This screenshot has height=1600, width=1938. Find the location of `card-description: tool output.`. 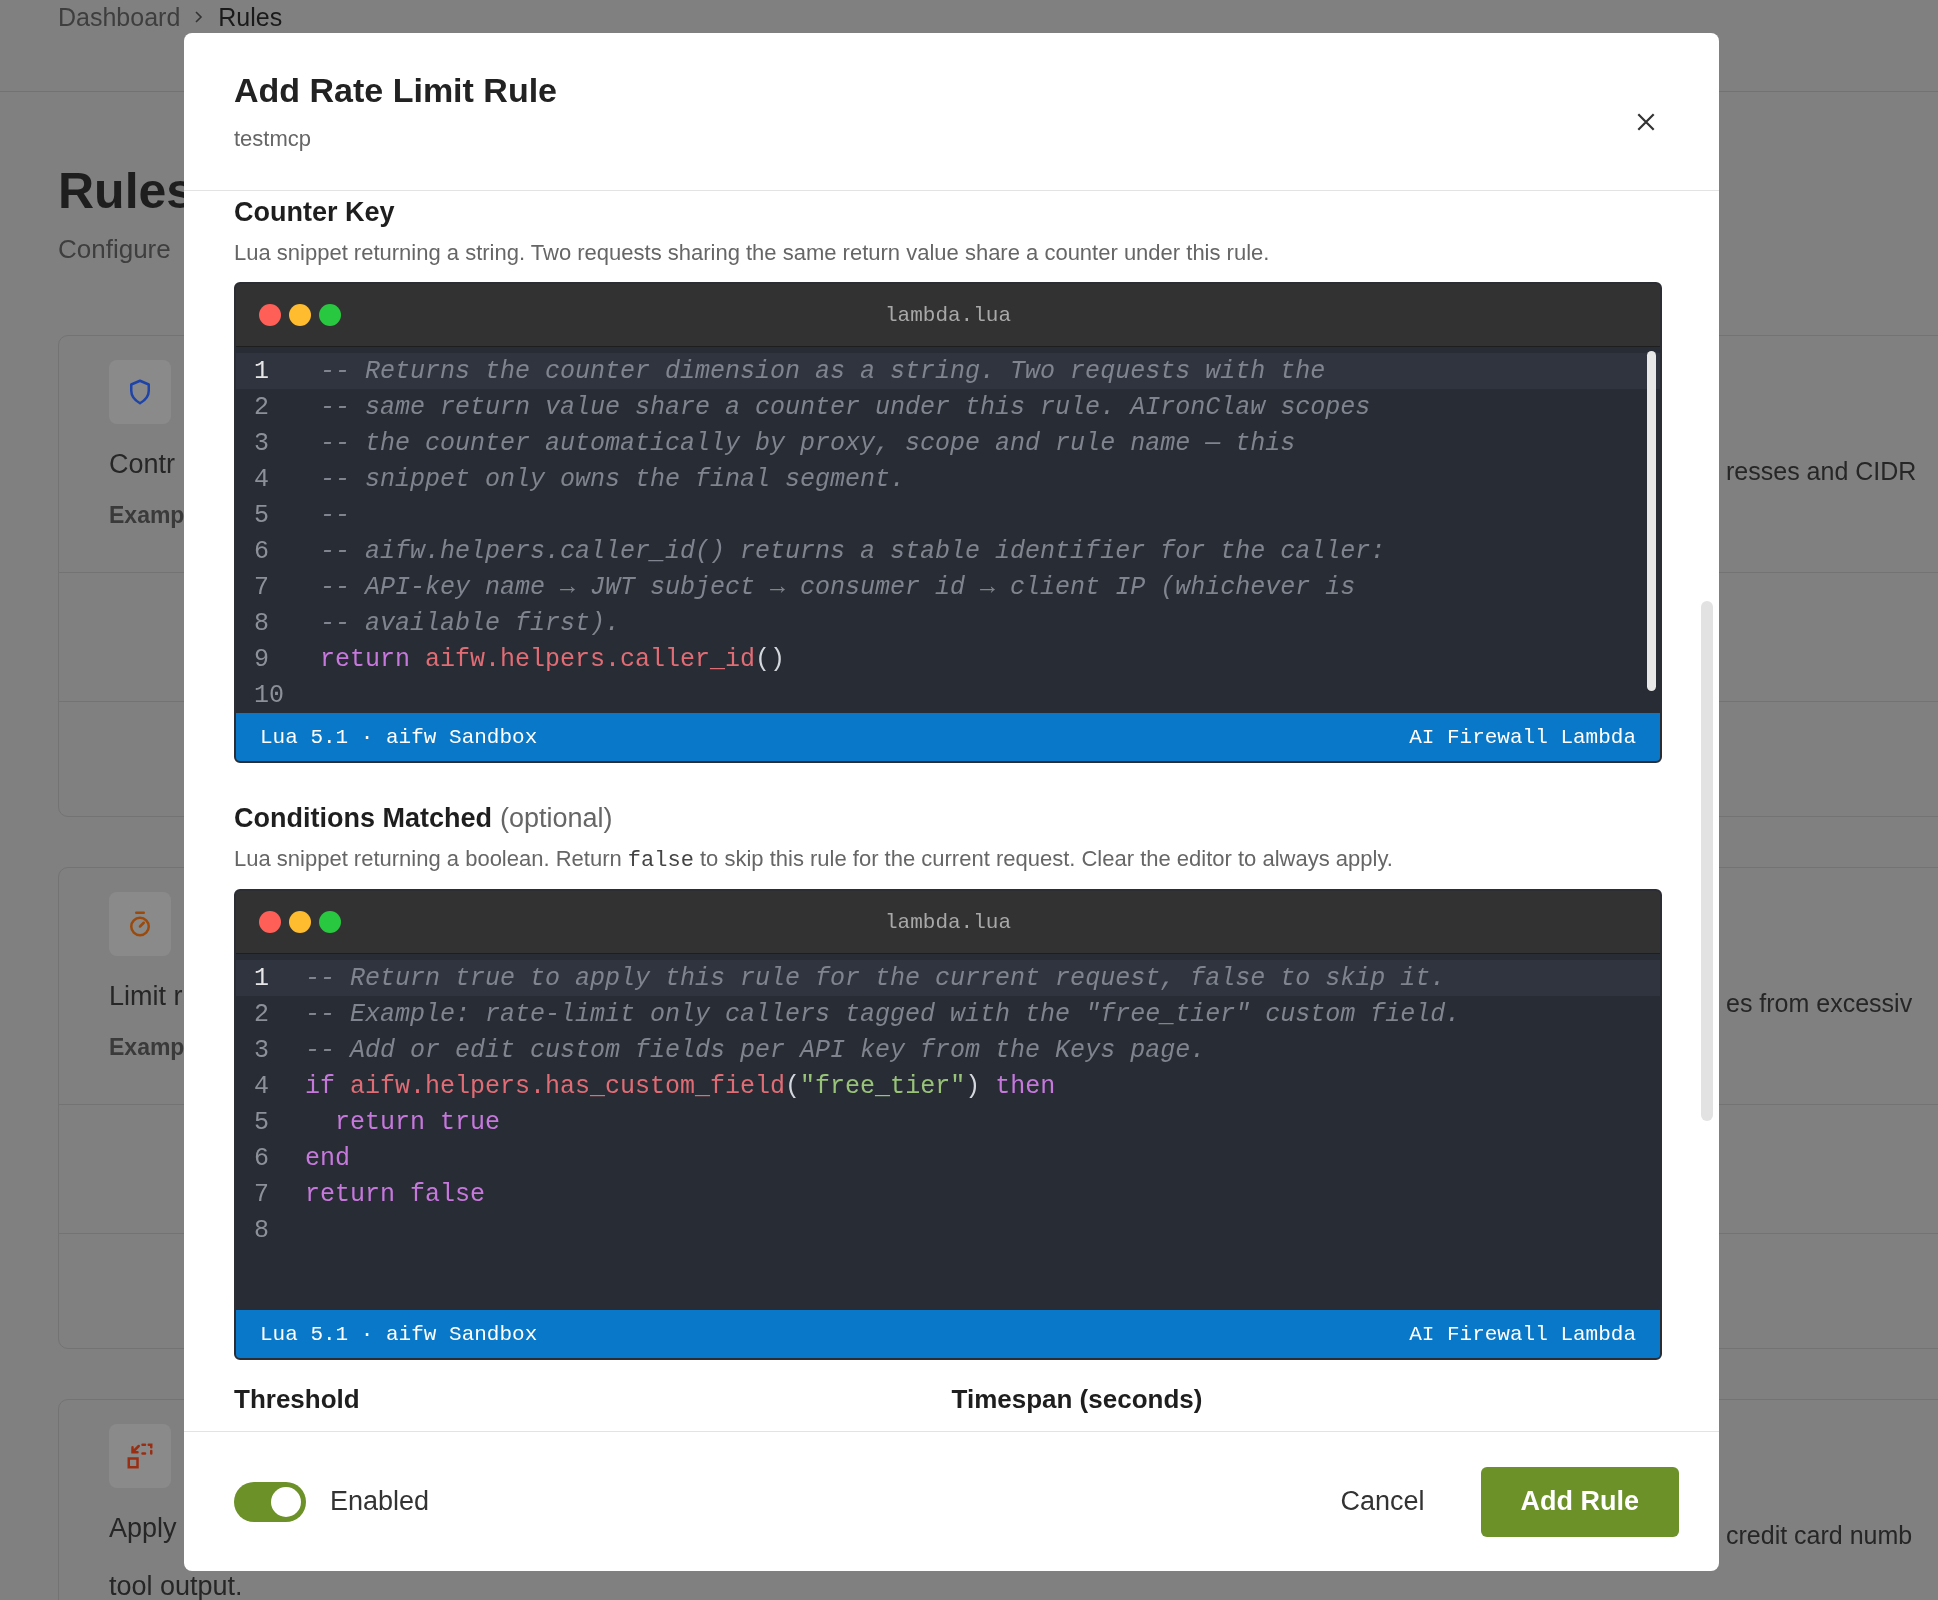

card-description: tool output. is located at coordinates (176, 1586).